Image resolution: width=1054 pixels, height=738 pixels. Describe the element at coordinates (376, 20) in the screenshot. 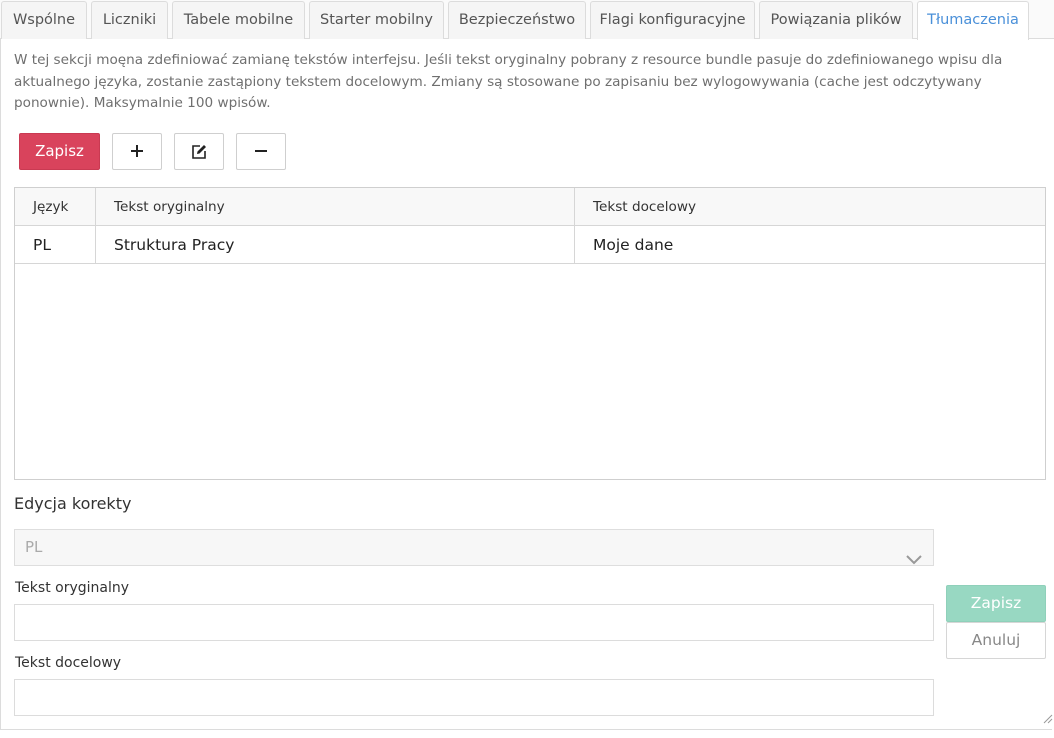

I see `tab-starter-mobilny: Starter mobilny` at that location.